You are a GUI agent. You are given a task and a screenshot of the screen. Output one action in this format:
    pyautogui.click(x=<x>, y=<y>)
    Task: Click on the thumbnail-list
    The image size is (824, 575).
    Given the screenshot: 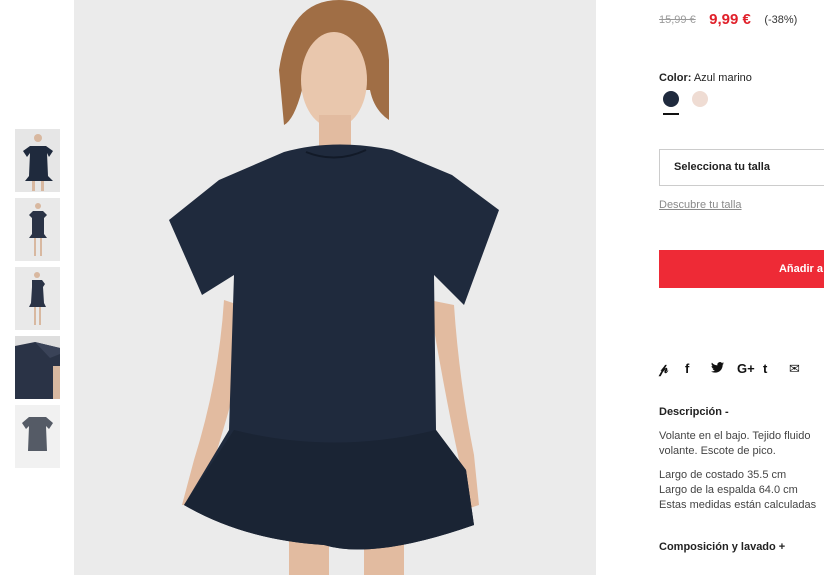 What is the action you would take?
    pyautogui.click(x=37, y=301)
    